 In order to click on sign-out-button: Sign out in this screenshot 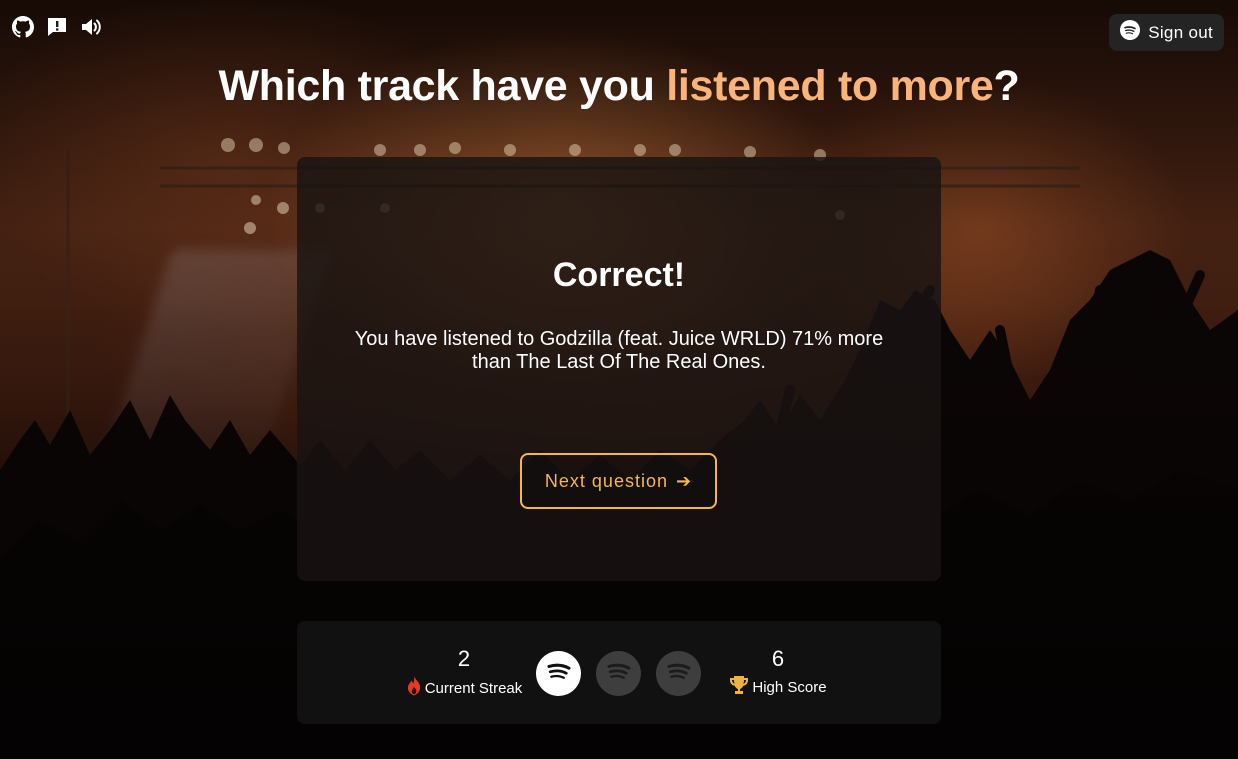, I will do `click(1166, 32)`.